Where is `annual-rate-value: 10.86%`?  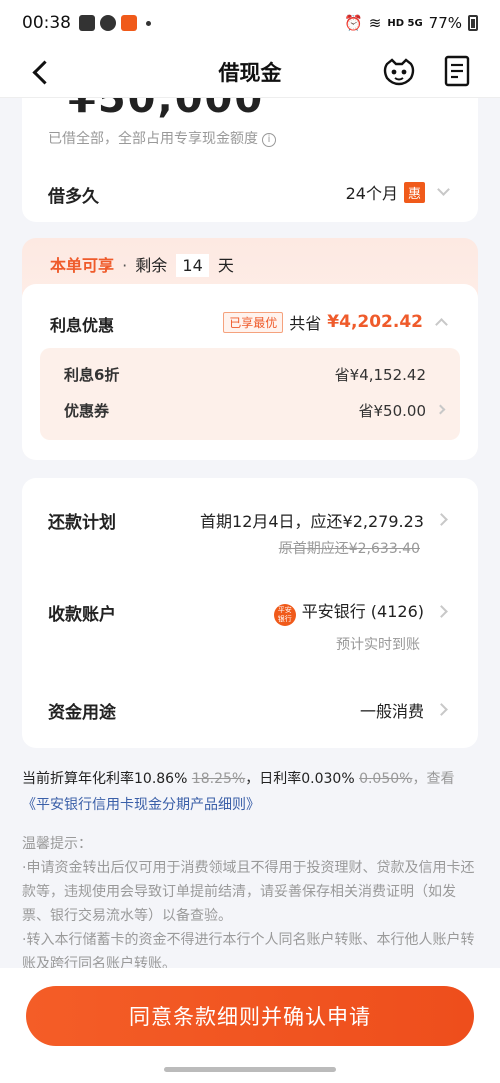 annual-rate-value: 10.86% is located at coordinates (161, 779).